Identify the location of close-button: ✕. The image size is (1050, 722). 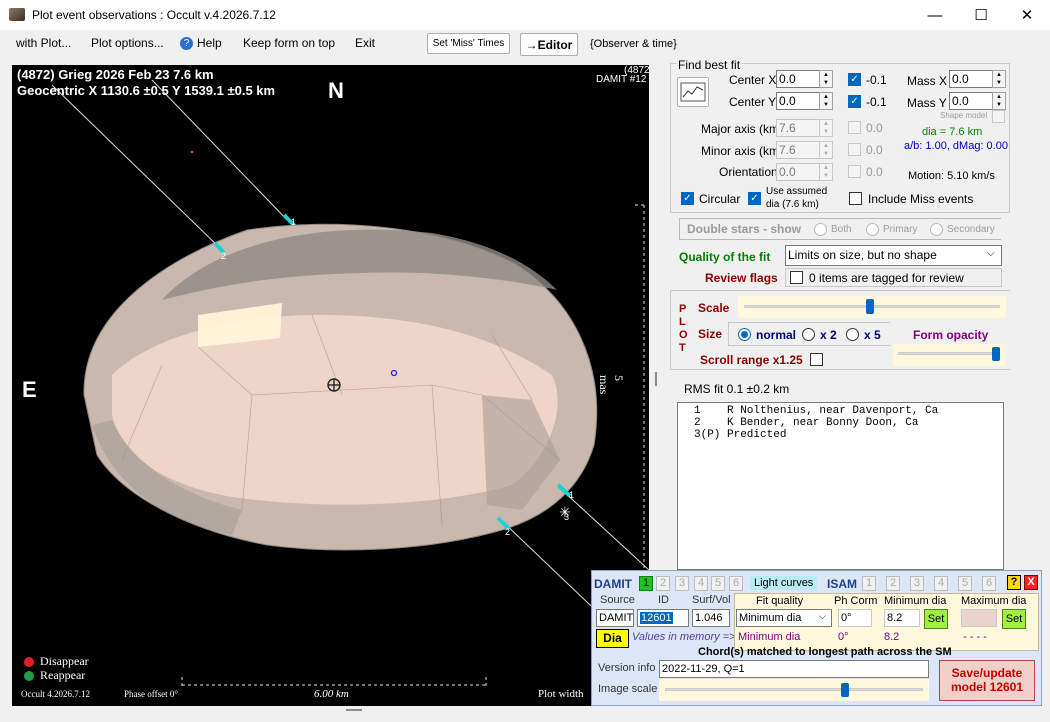
(1027, 15).